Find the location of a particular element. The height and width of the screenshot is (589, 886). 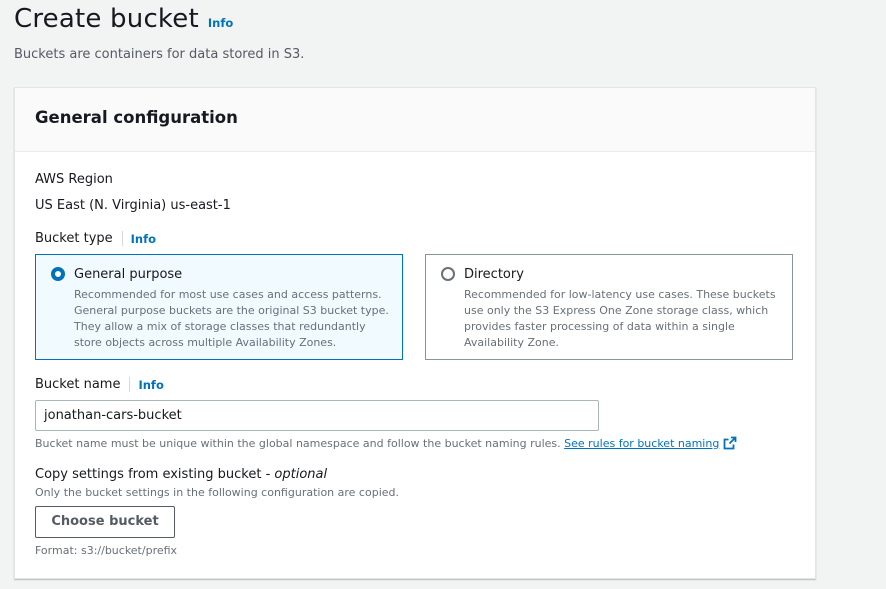

bucket-name-info-link: Info is located at coordinates (150, 385).